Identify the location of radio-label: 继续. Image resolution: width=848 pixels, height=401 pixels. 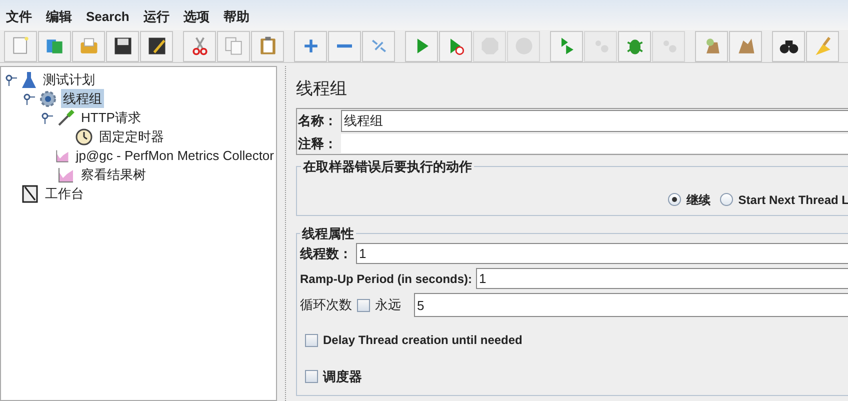
(698, 200).